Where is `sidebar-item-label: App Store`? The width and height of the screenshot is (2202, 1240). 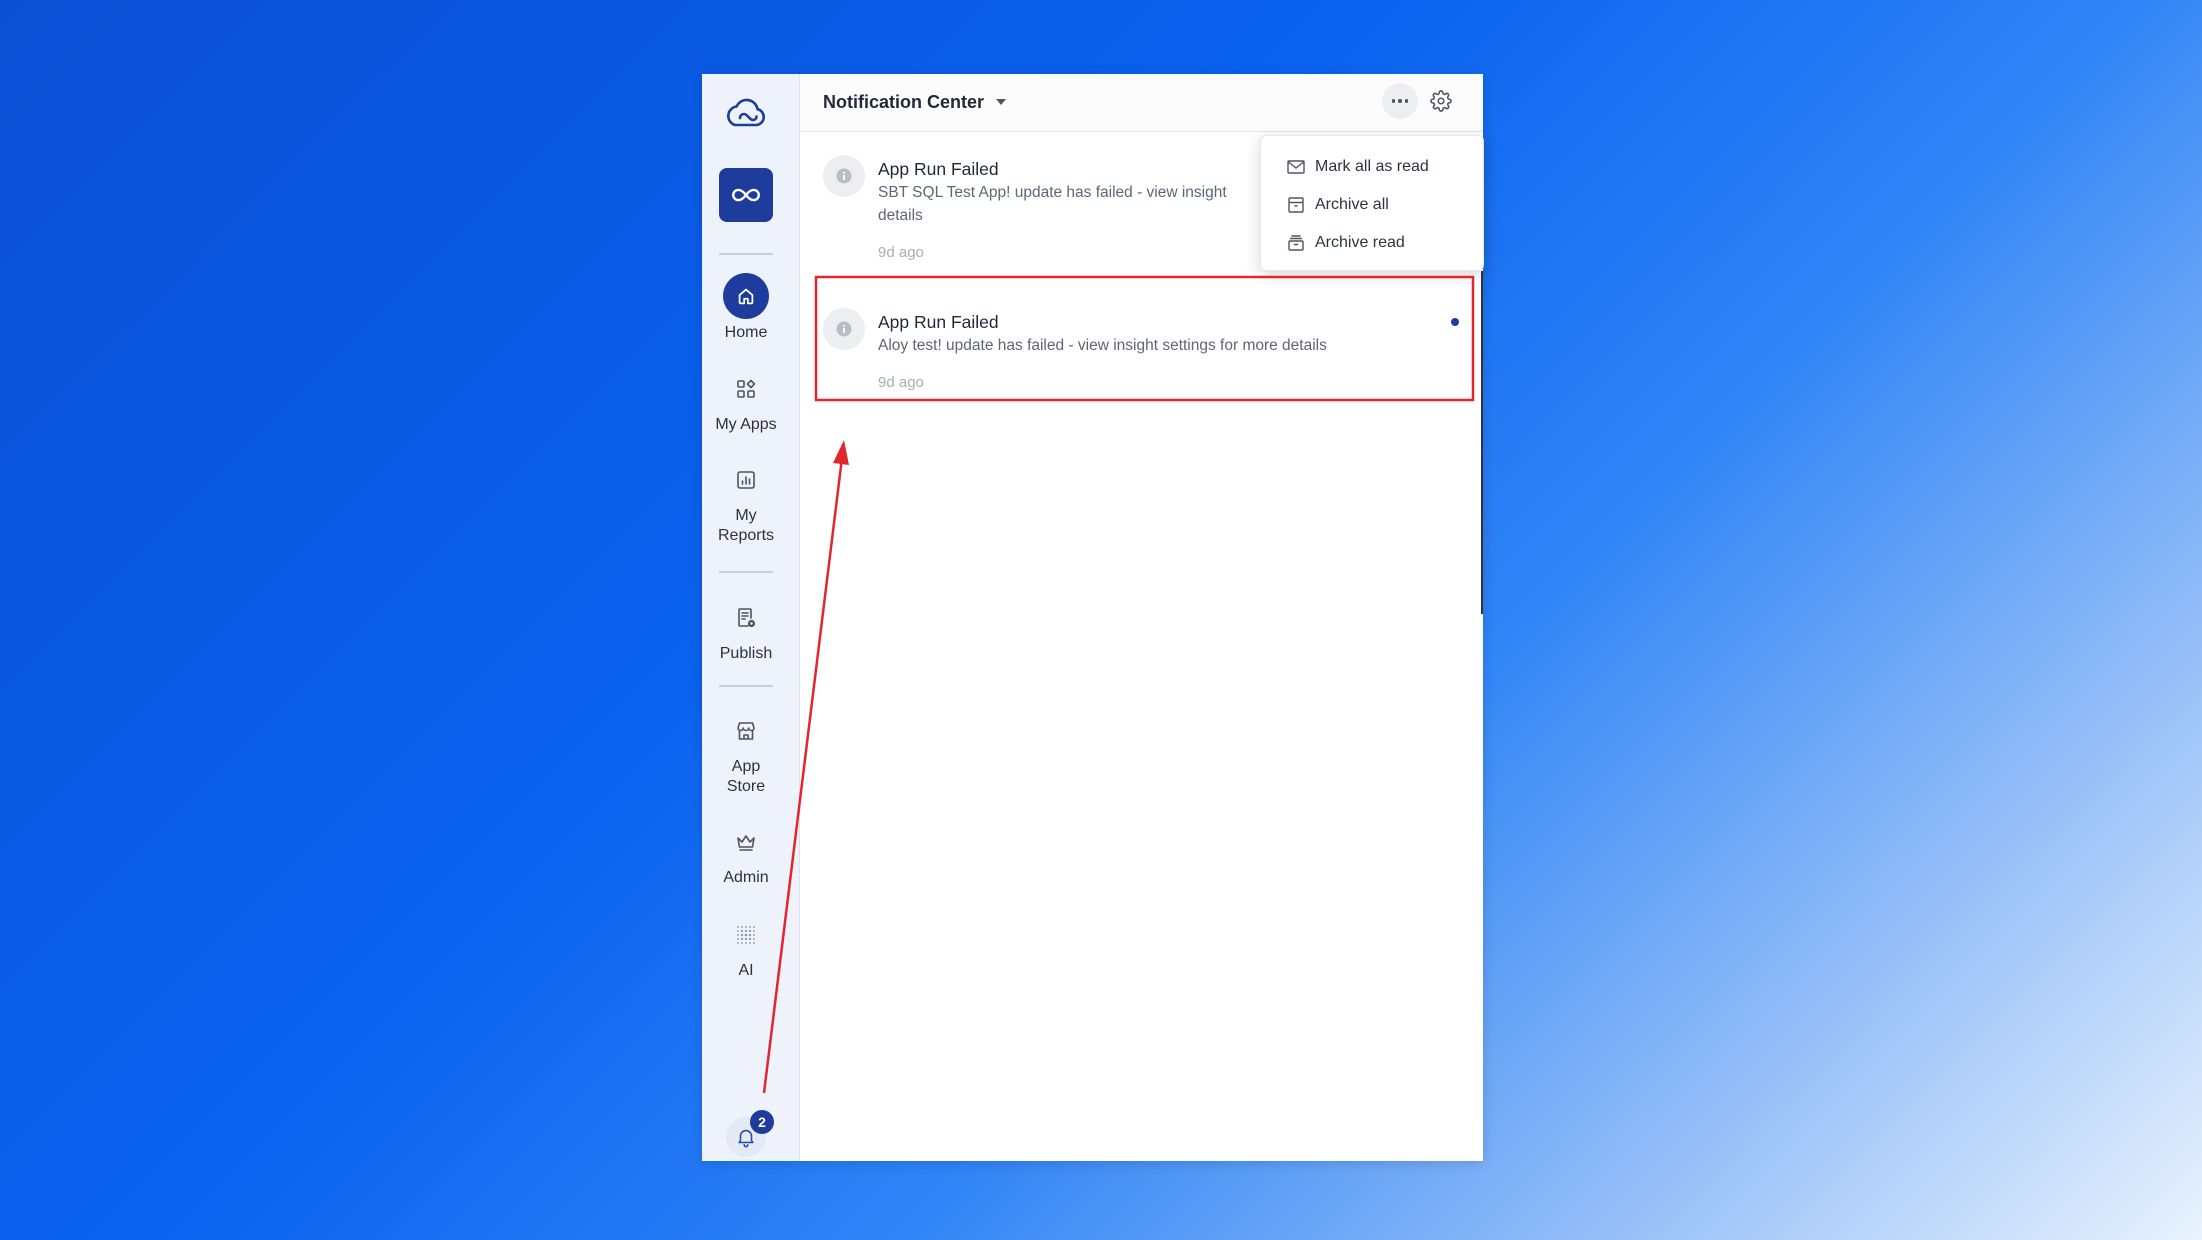 sidebar-item-label: App Store is located at coordinates (746, 776).